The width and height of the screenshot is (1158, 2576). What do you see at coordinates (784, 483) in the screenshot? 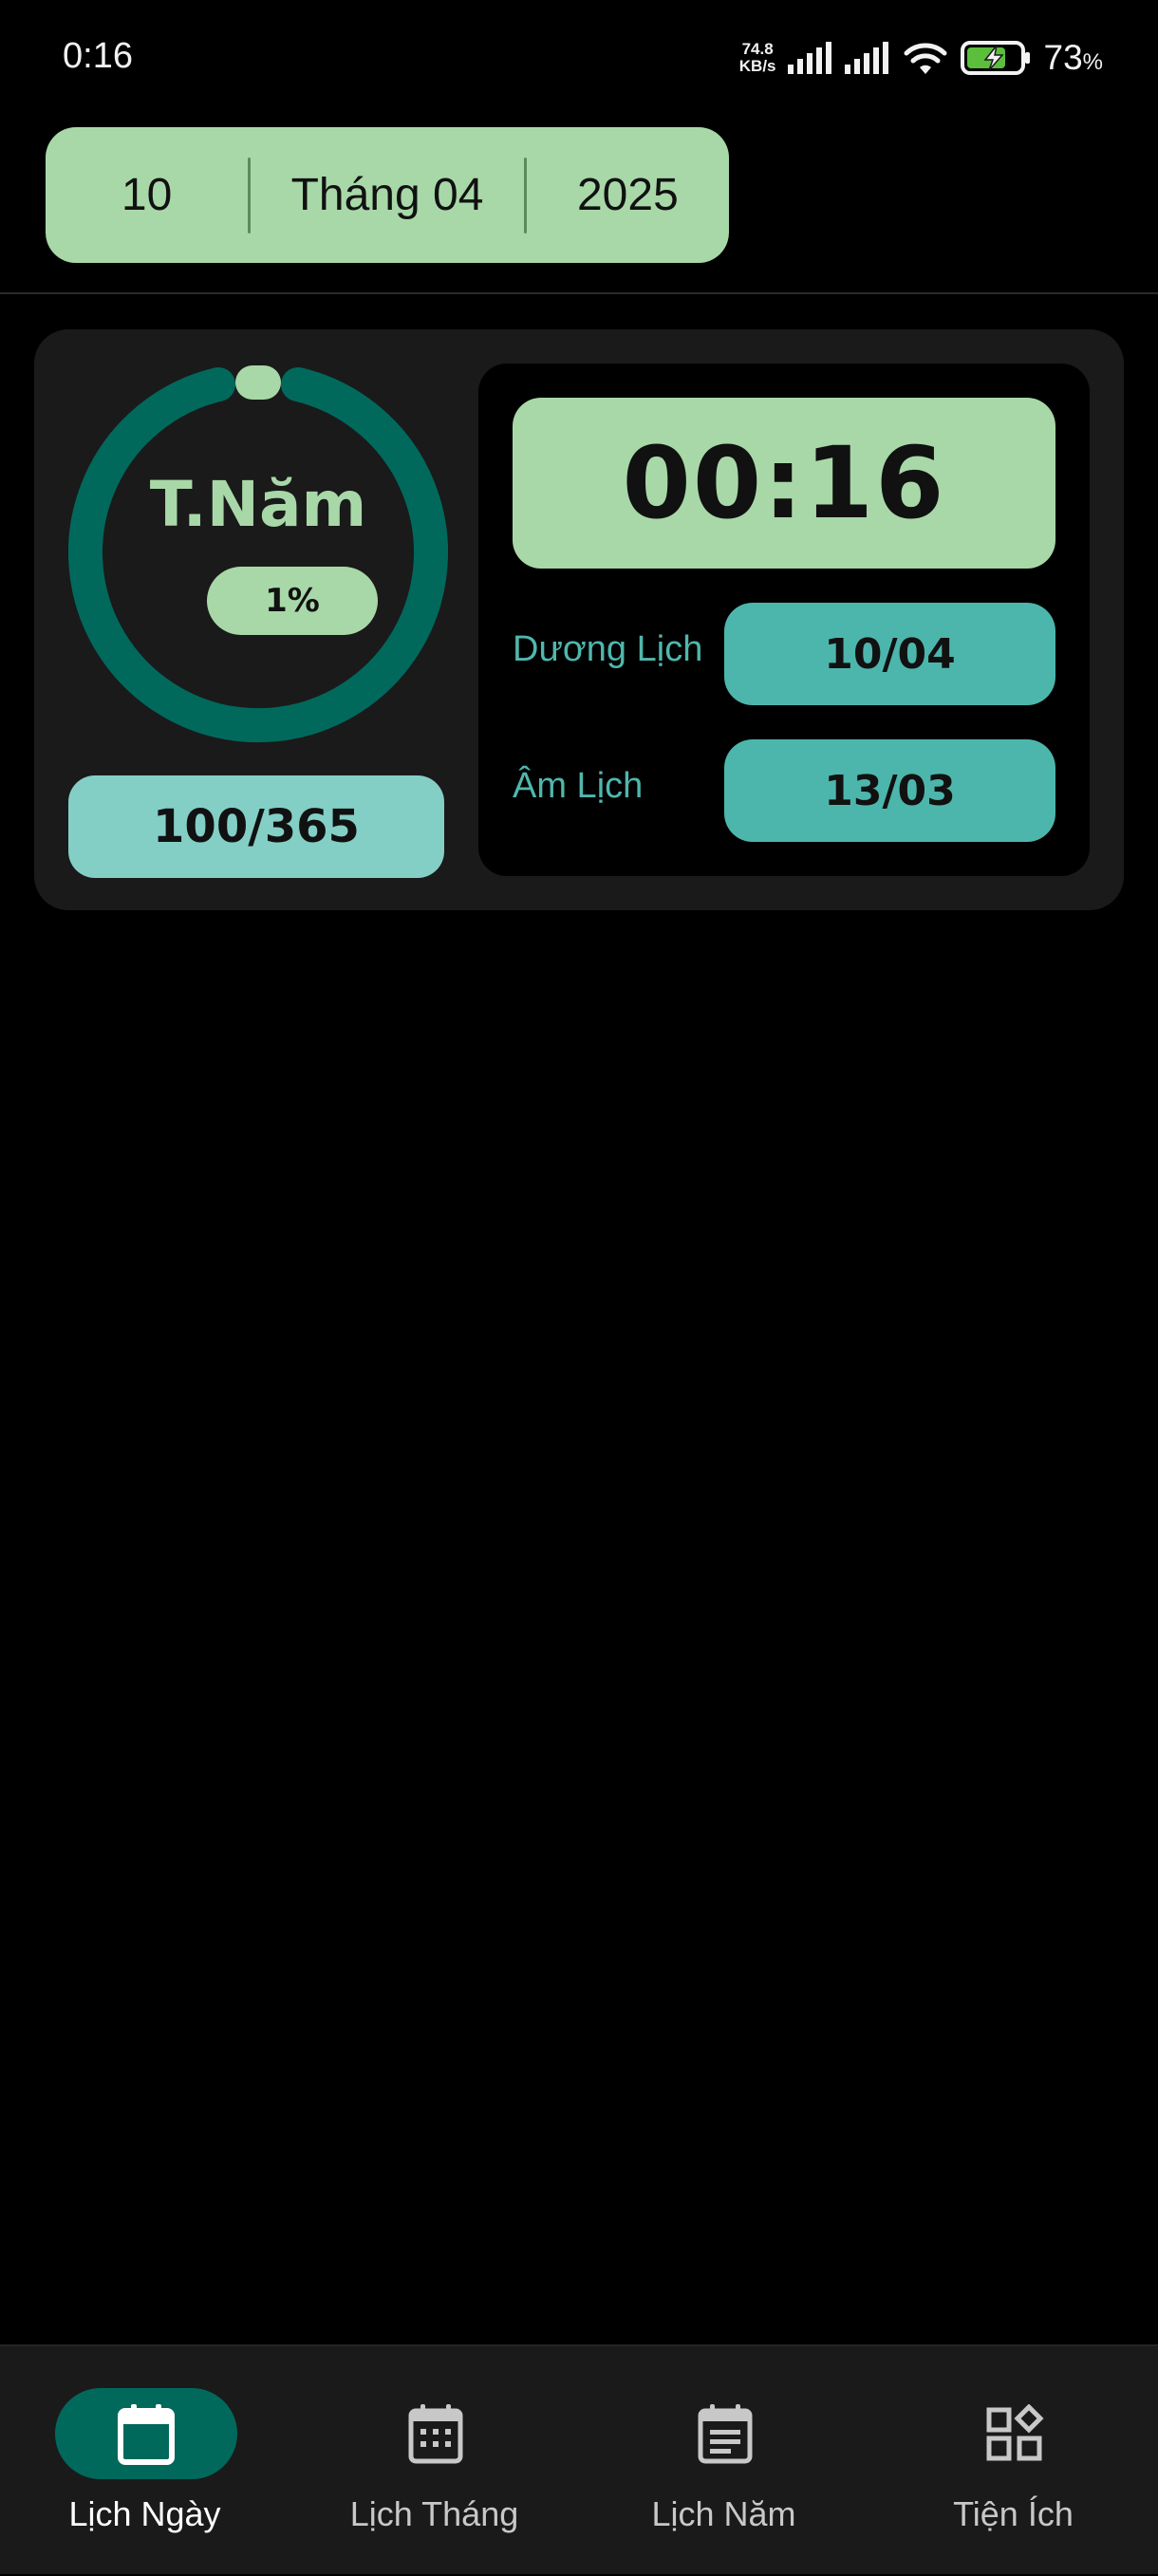
I see `clock-display: 00:16` at bounding box center [784, 483].